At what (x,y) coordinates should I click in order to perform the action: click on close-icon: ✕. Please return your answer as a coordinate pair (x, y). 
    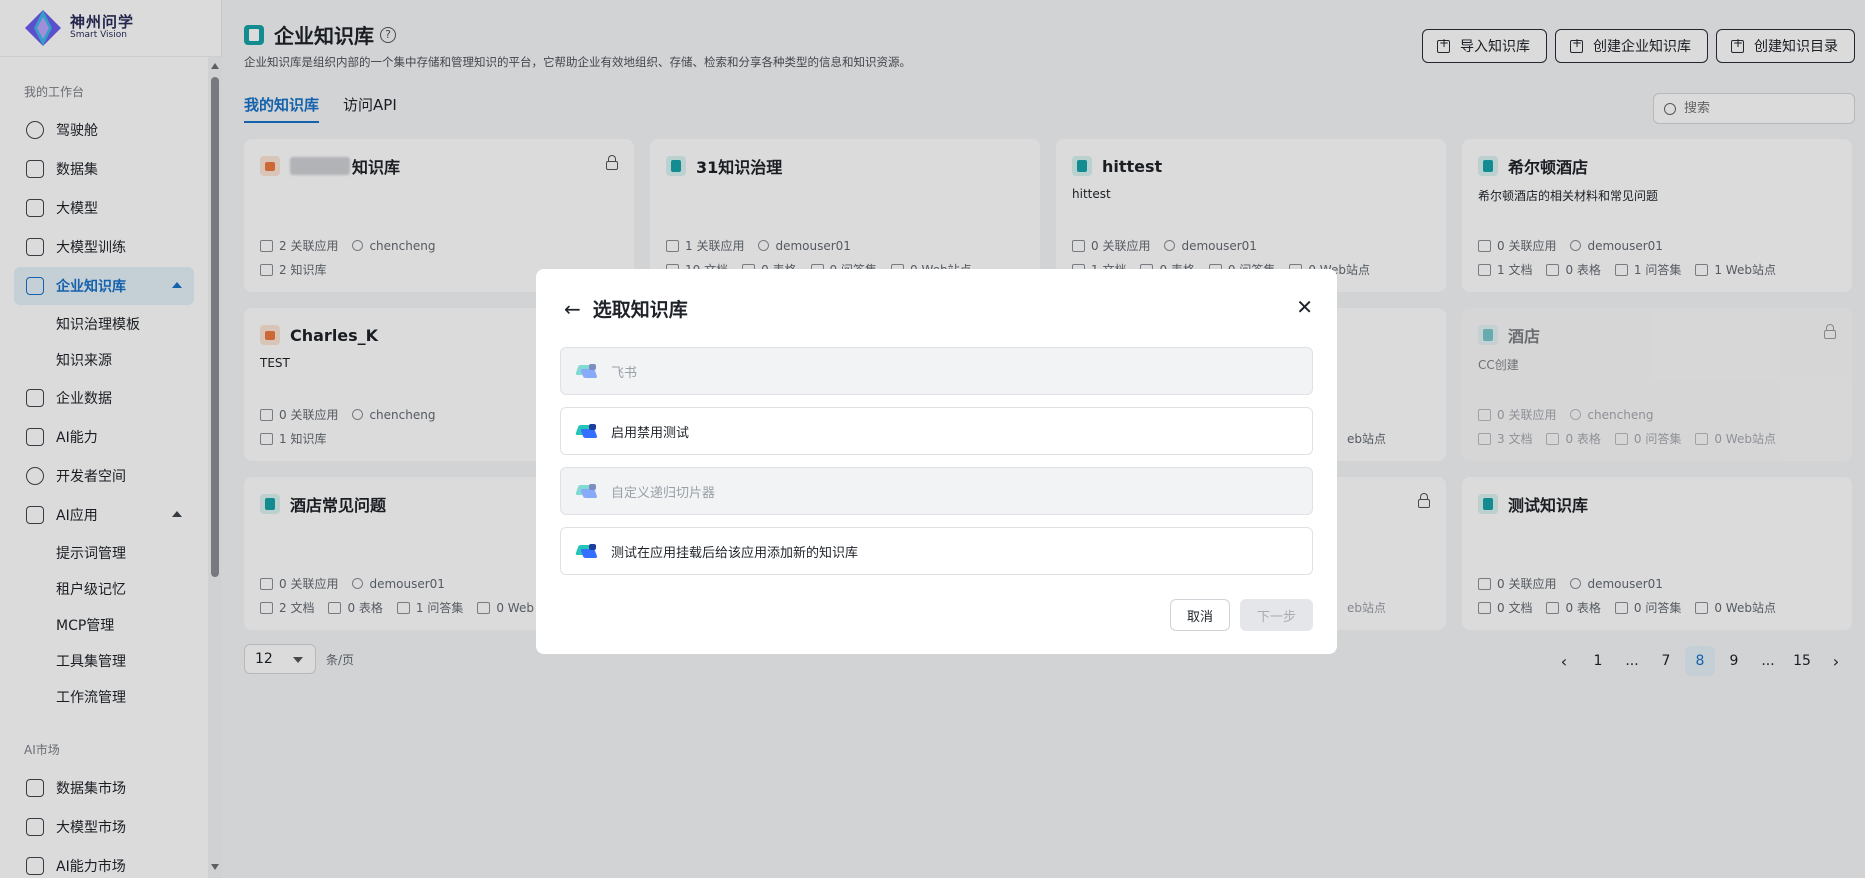
    Looking at the image, I should click on (1304, 307).